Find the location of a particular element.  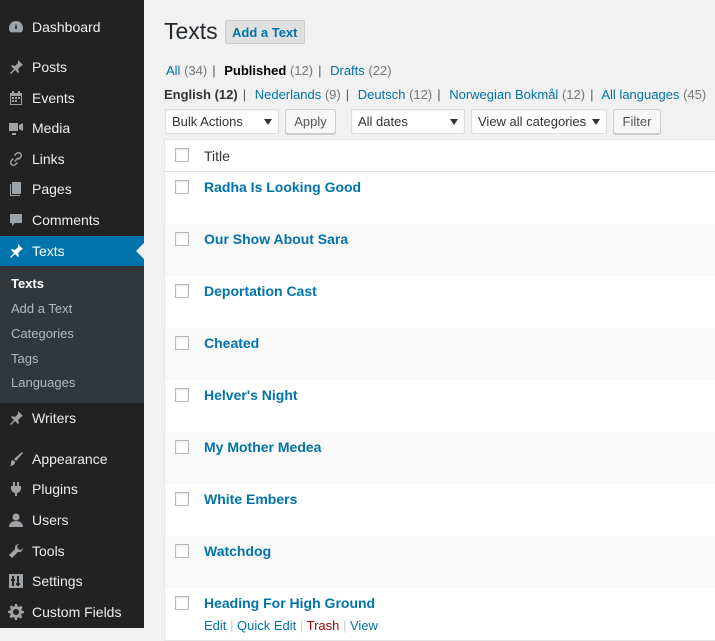

row-title-link: Deportation Cast is located at coordinates (260, 291).